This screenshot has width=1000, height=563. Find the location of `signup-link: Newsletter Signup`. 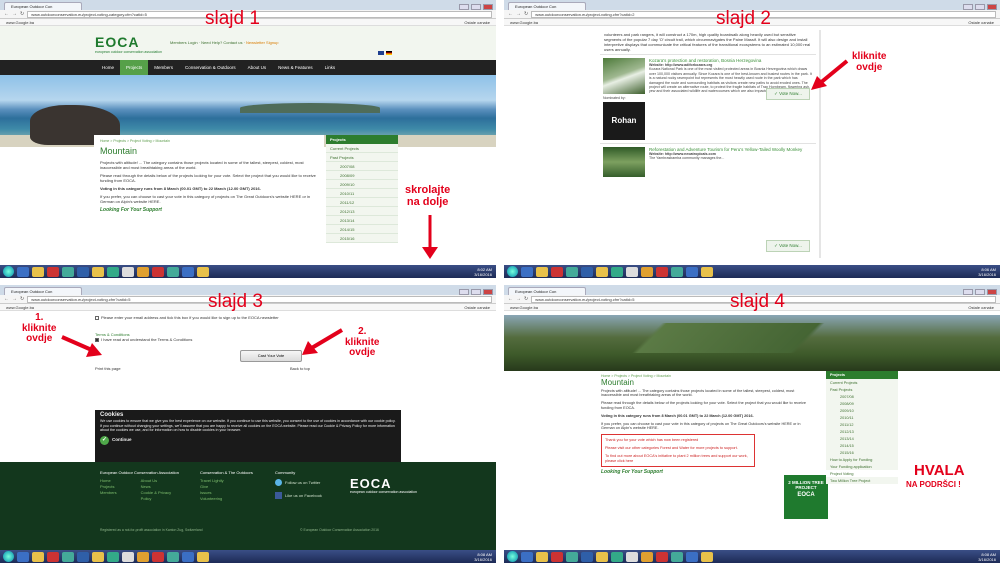

signup-link: Newsletter Signup is located at coordinates (262, 42).